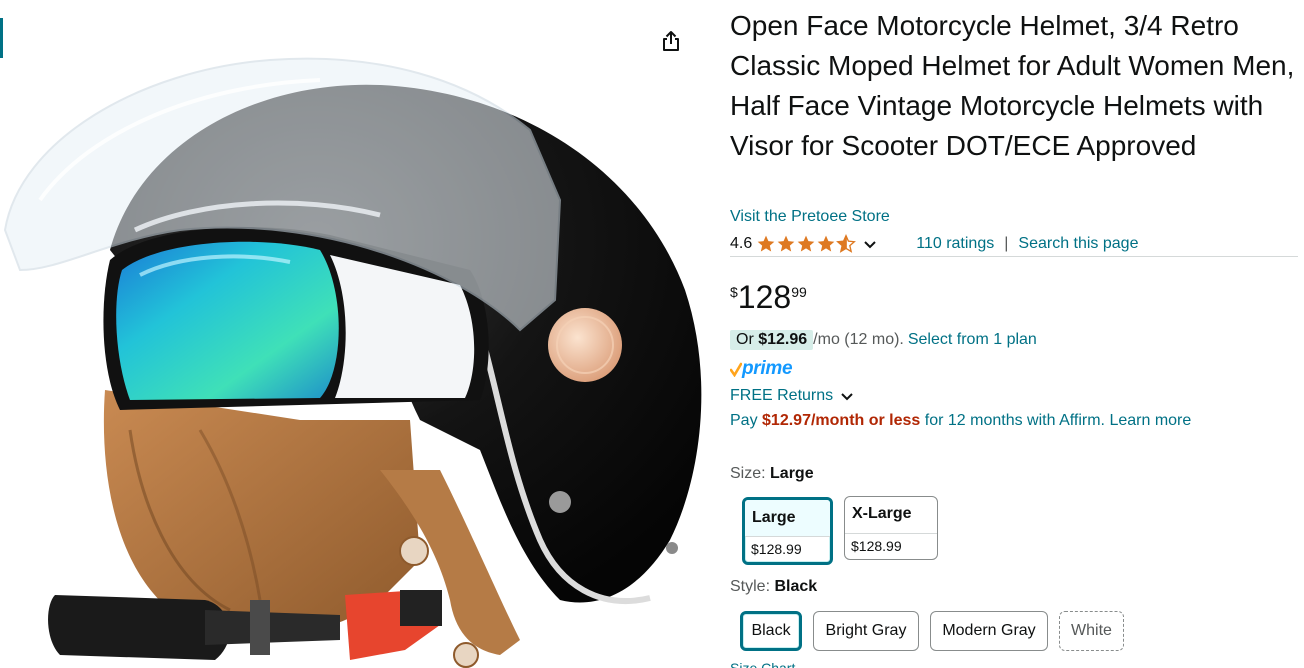 This screenshot has height=668, width=1304. I want to click on rating-row: 4.6 110 ratings | Search this page, so click(934, 244).